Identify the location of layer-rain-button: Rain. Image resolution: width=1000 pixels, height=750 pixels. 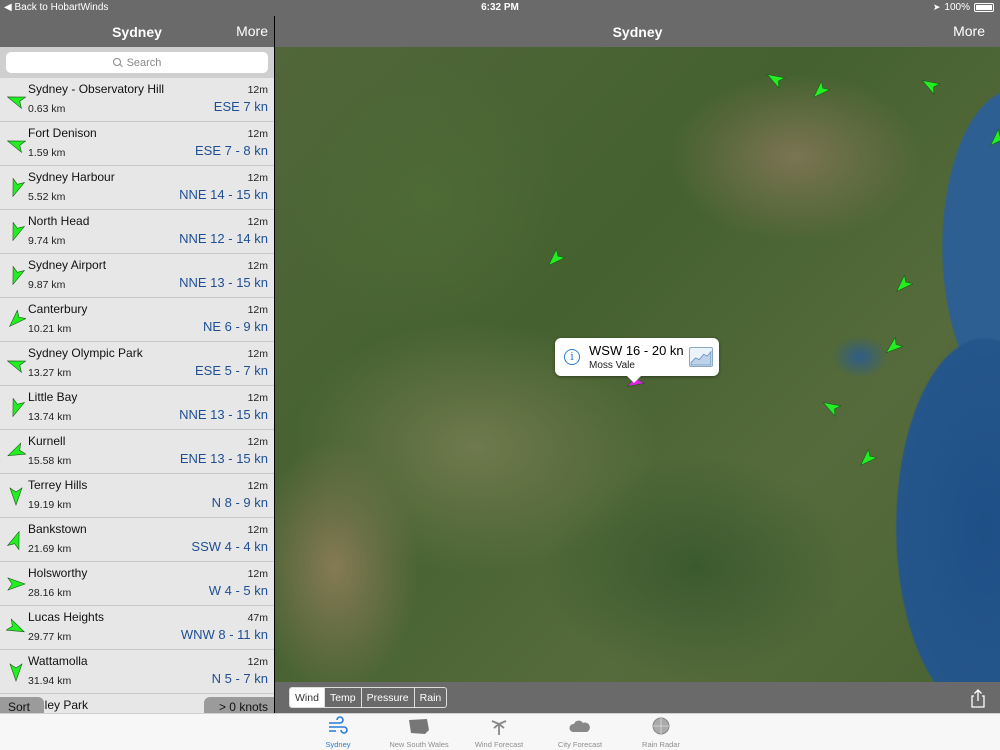
(431, 697).